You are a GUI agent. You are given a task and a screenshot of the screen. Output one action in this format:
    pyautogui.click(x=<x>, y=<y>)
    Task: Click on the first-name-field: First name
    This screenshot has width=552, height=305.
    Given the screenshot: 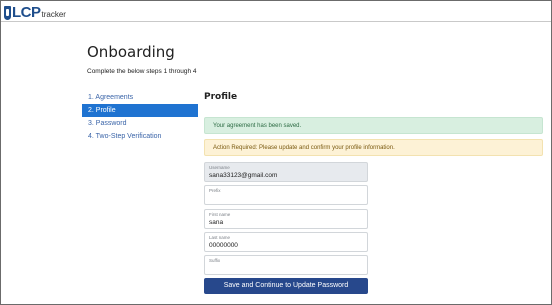 What is the action you would take?
    pyautogui.click(x=286, y=219)
    